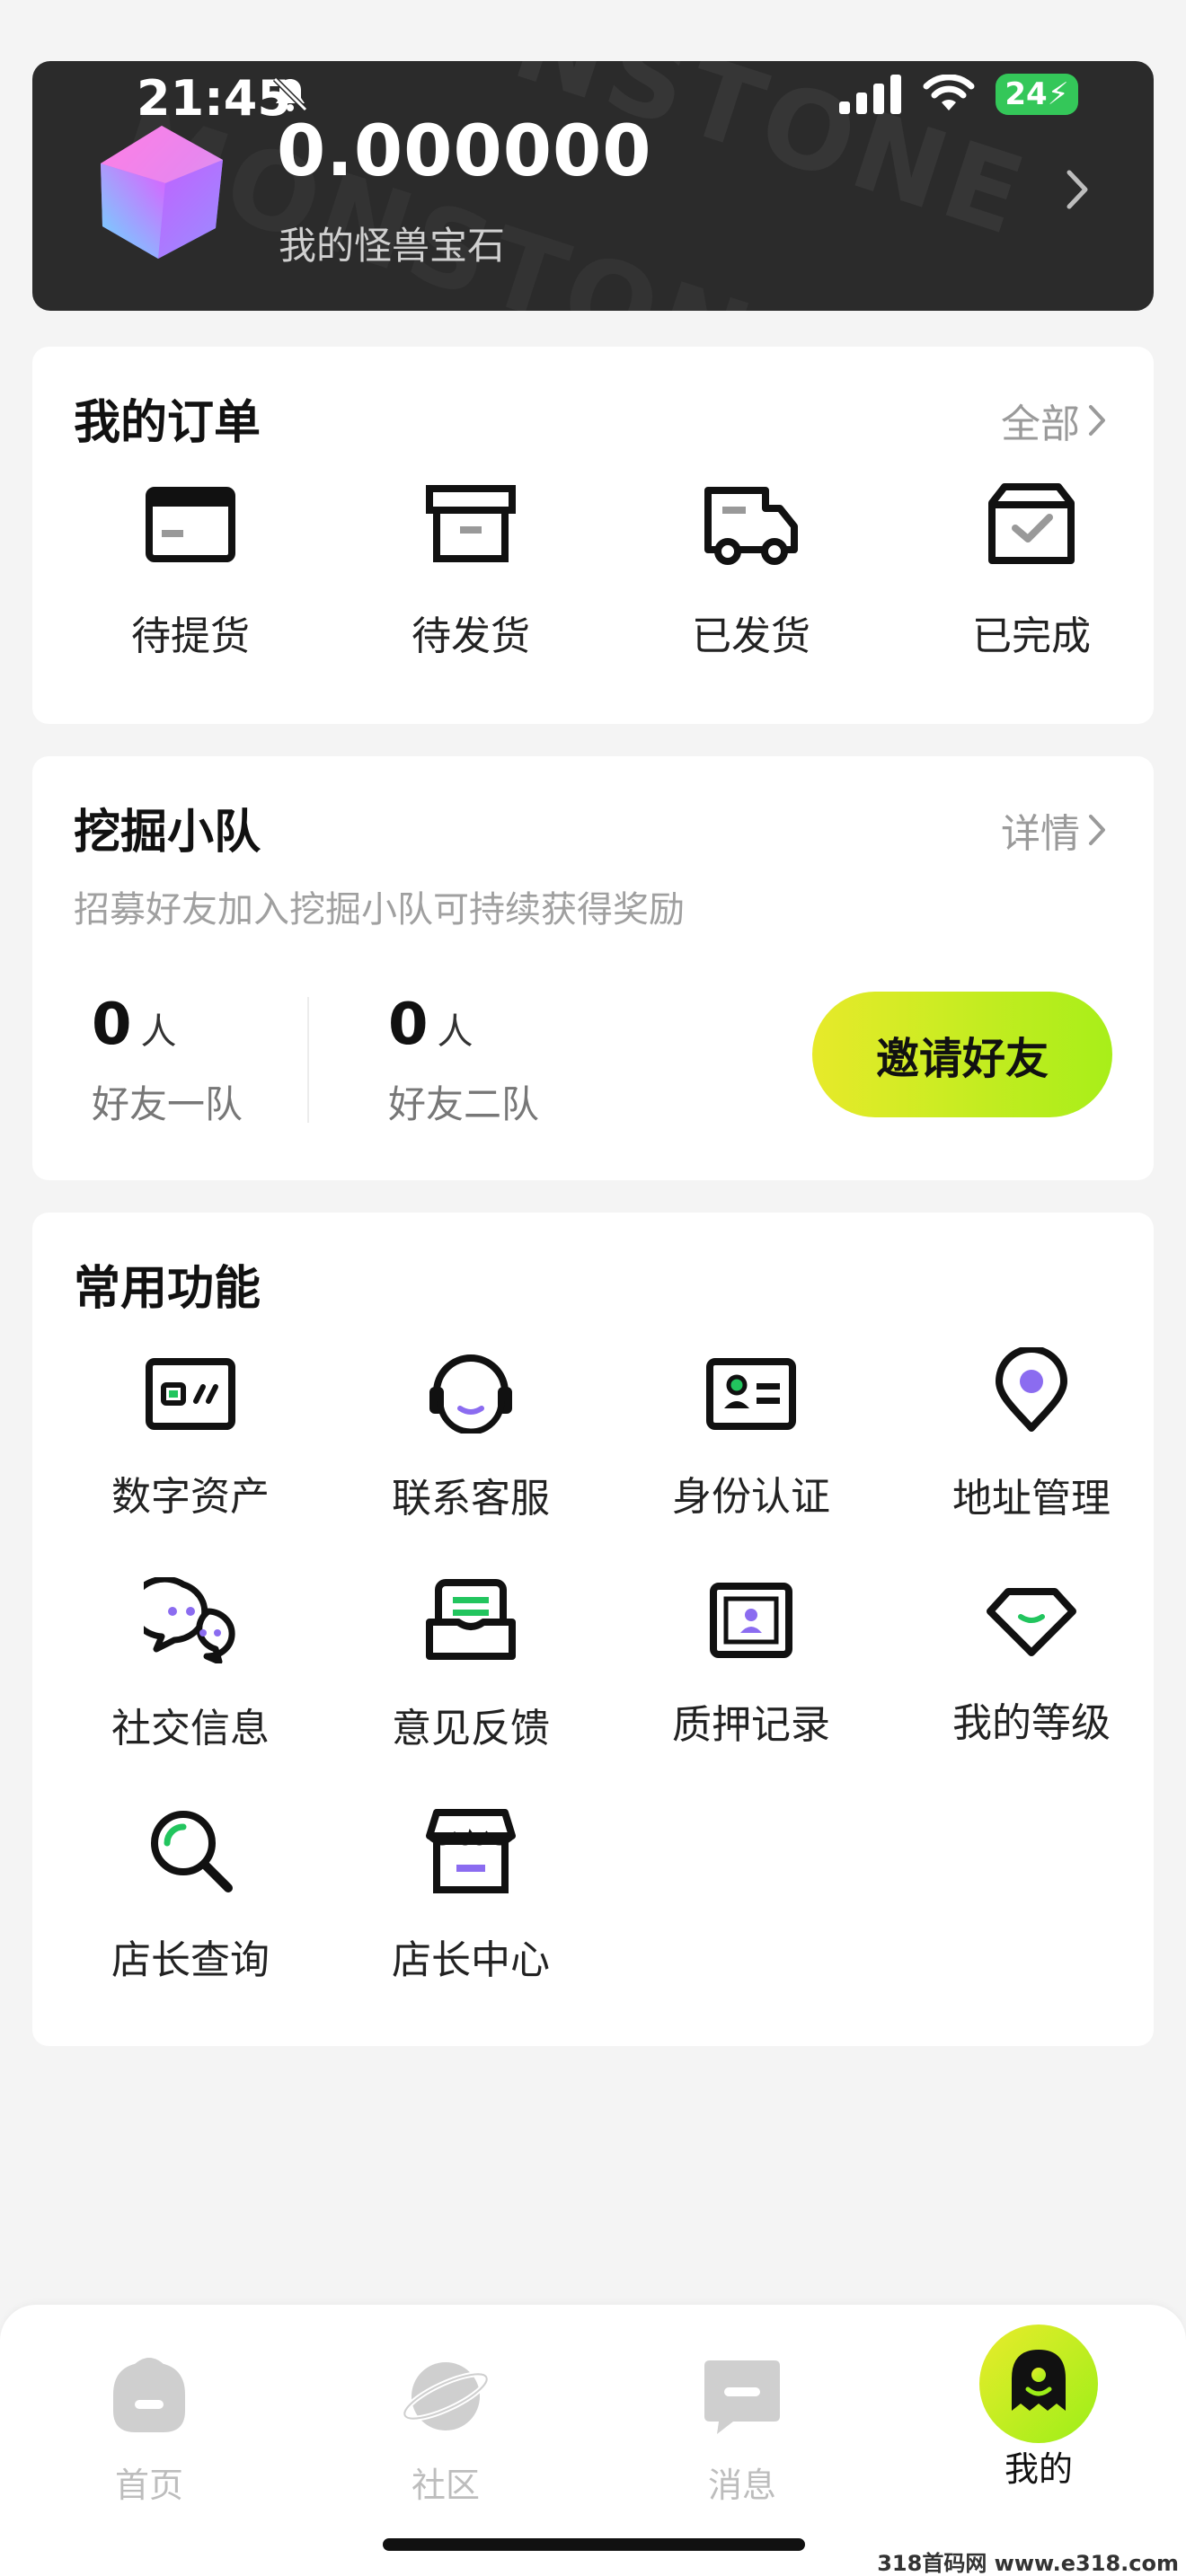 The width and height of the screenshot is (1186, 2576). Describe the element at coordinates (471, 1851) in the screenshot. I see `store-icon` at that location.